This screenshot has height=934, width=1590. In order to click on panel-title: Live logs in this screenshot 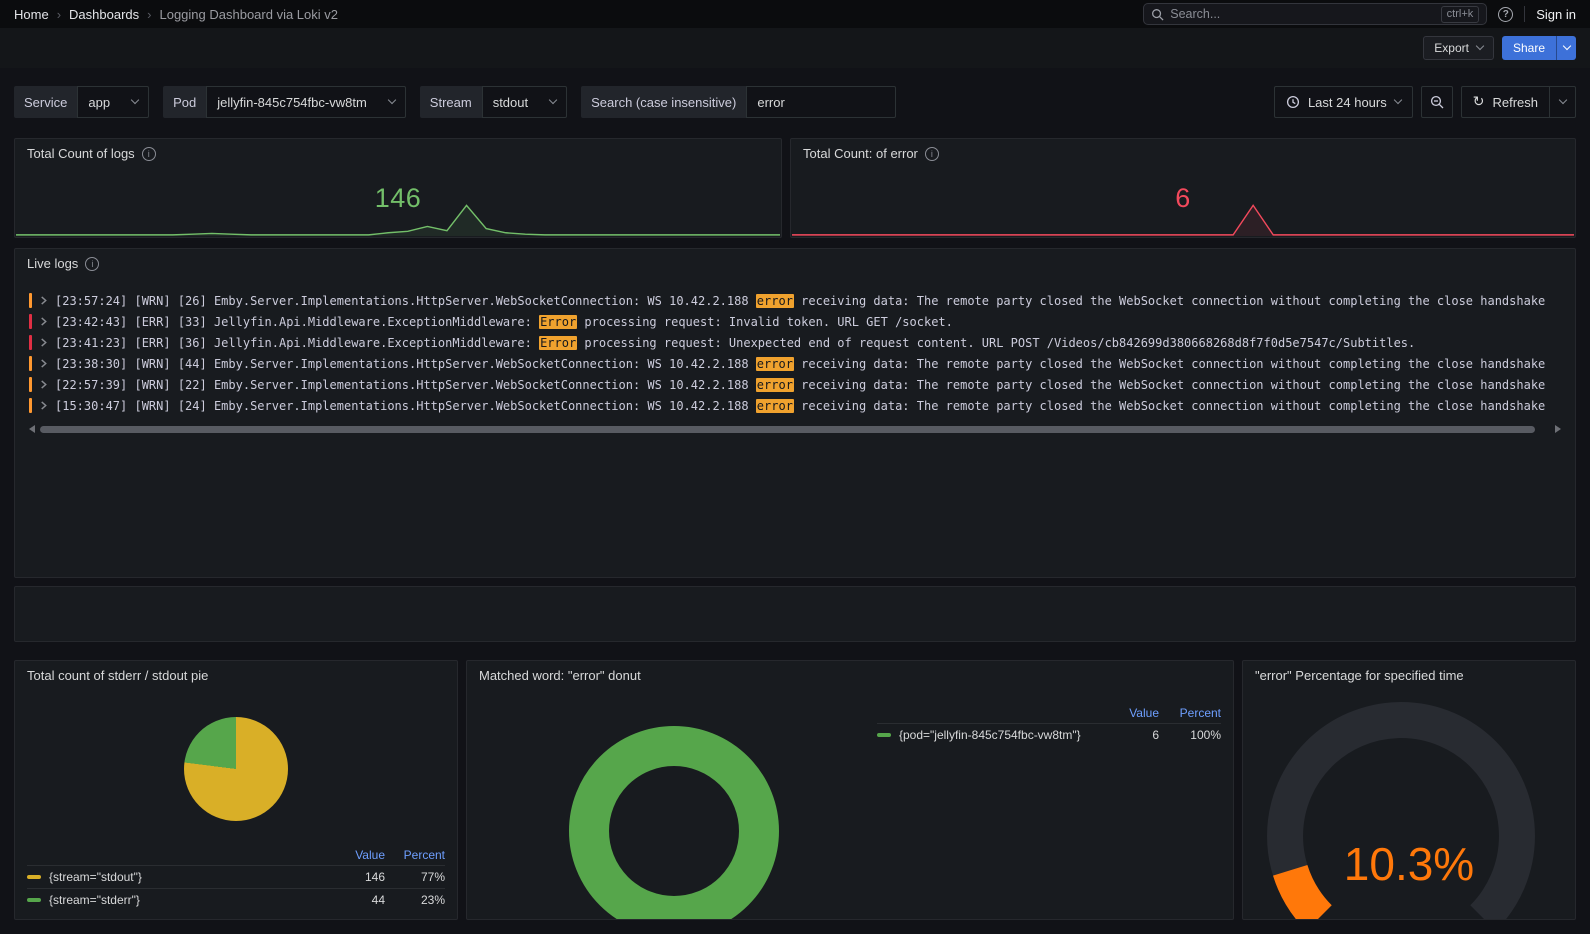, I will do `click(53, 263)`.